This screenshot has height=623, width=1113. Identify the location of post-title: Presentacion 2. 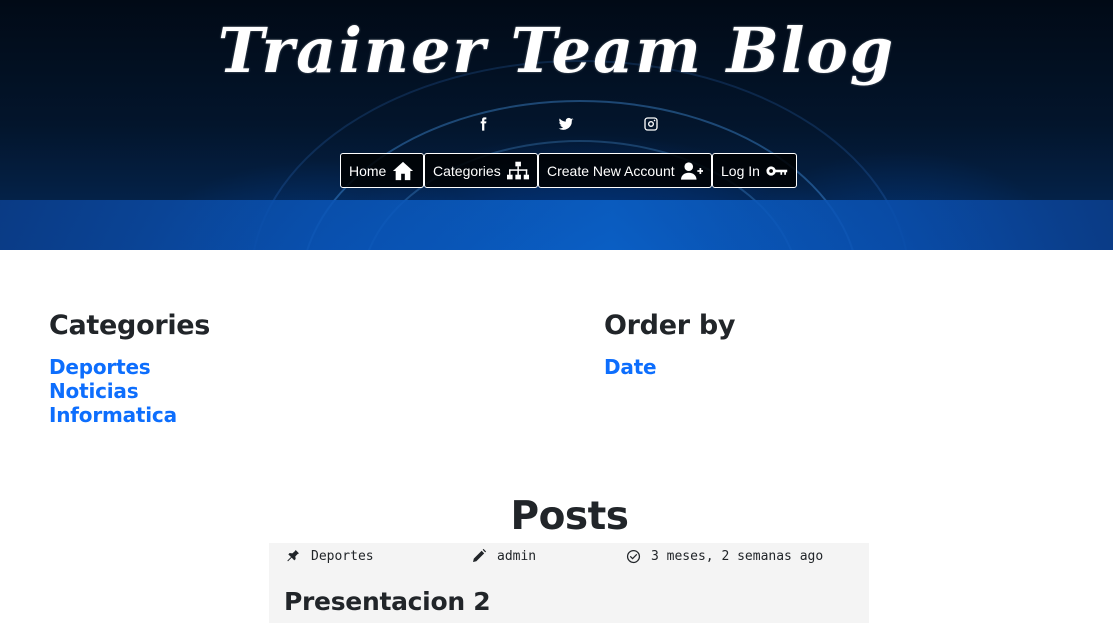
(387, 601).